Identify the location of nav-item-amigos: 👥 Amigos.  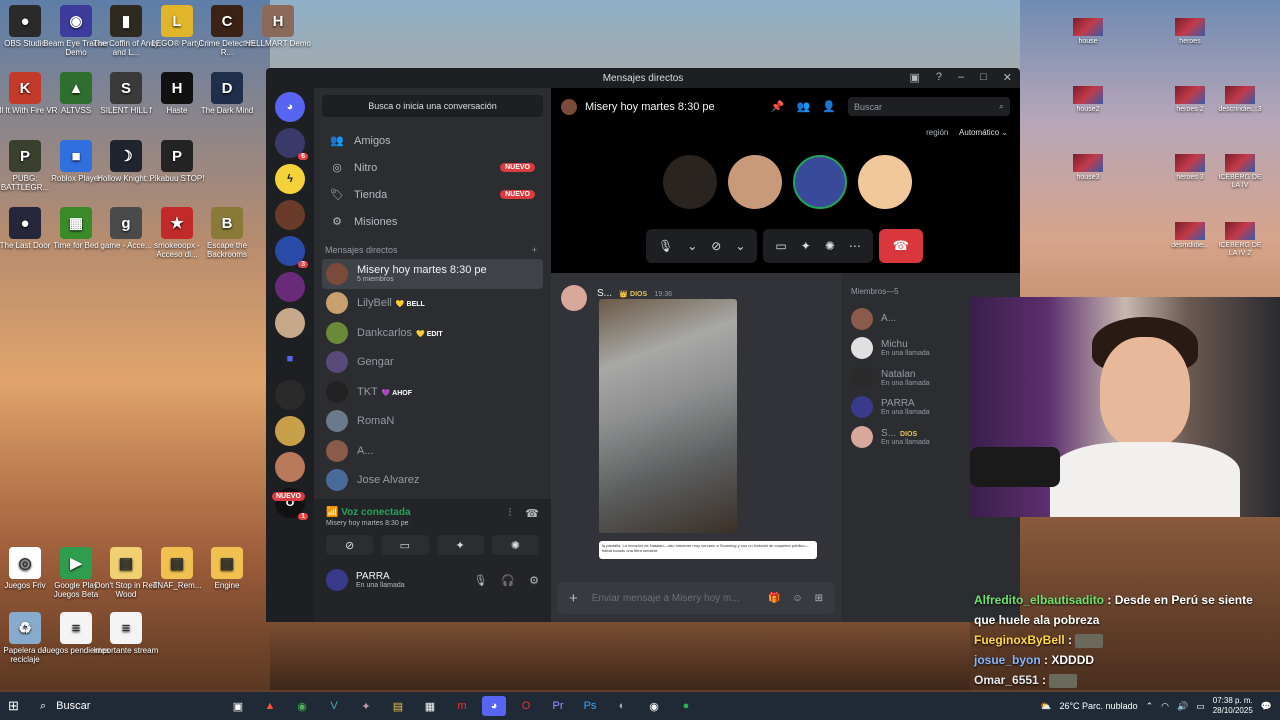
(432, 140).